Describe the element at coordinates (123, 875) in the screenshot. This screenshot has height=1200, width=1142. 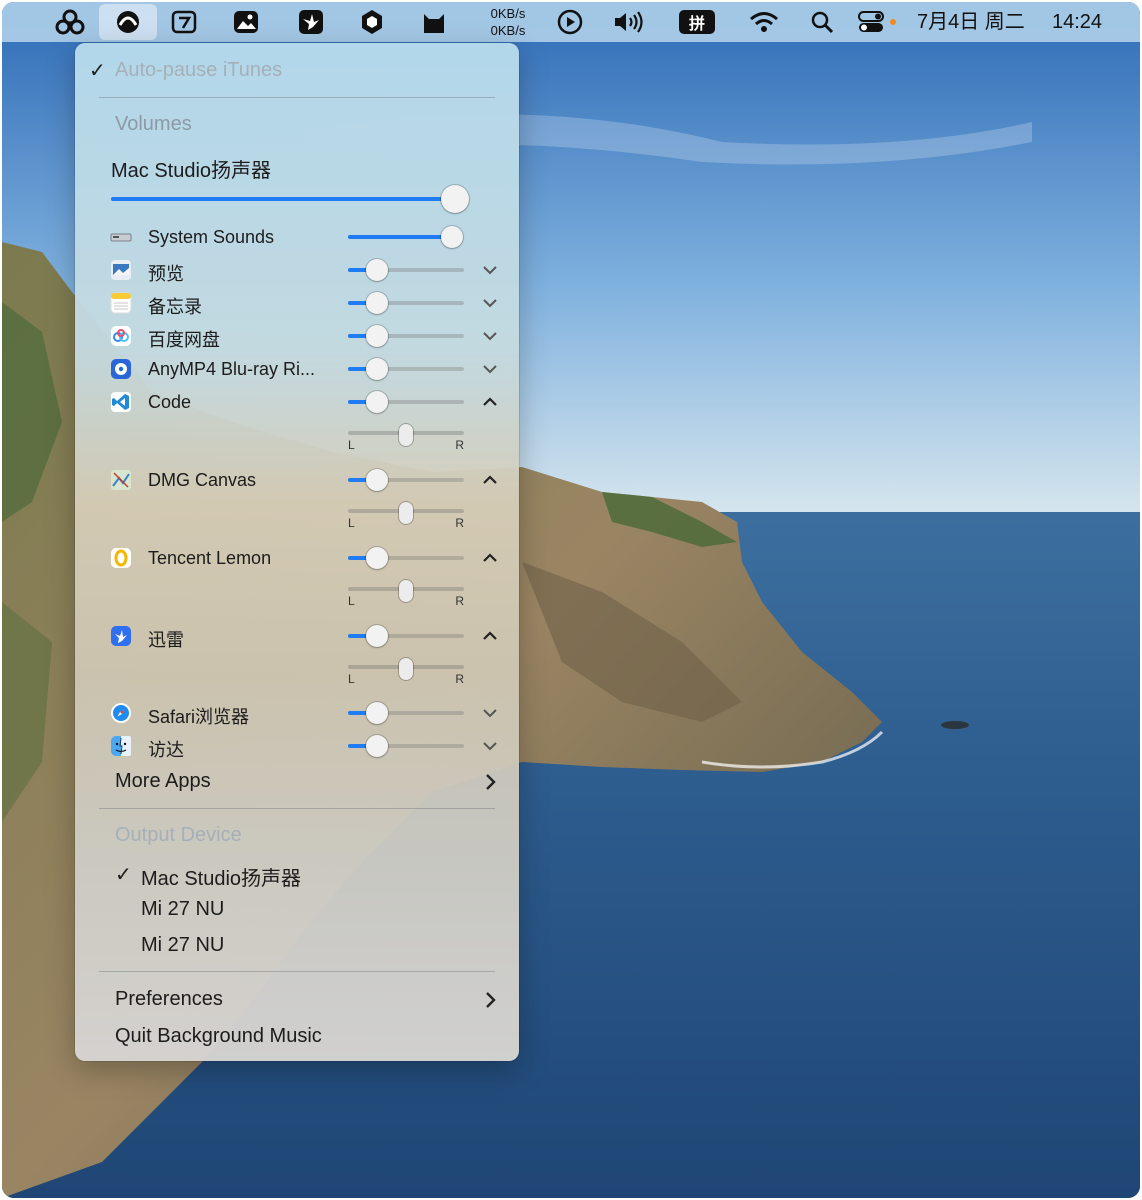
I see `checkmark-icon: ✓` at that location.